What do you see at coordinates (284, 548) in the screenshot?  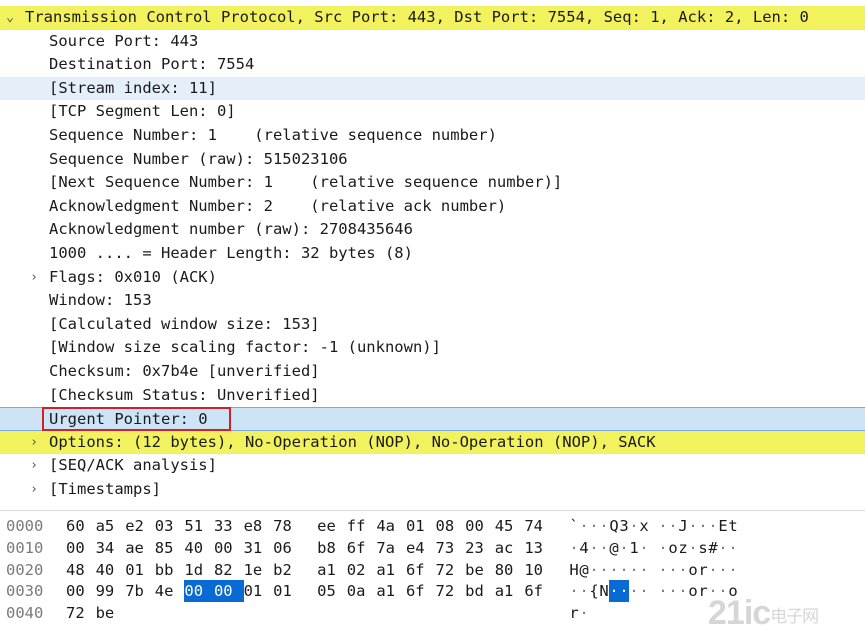 I see `hex-byte: 06` at bounding box center [284, 548].